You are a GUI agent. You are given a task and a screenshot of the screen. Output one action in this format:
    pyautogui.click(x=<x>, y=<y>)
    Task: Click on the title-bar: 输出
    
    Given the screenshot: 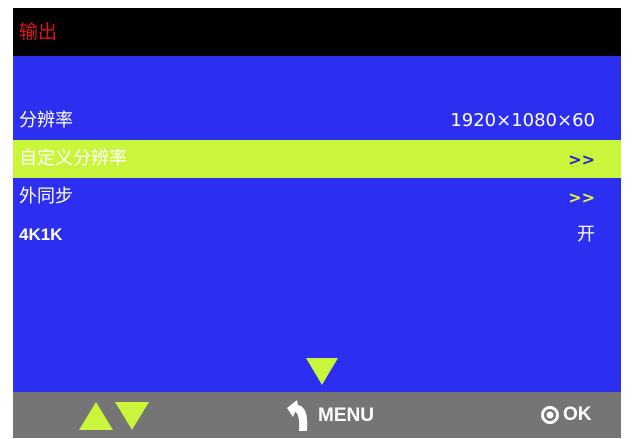 What is the action you would take?
    pyautogui.click(x=317, y=32)
    